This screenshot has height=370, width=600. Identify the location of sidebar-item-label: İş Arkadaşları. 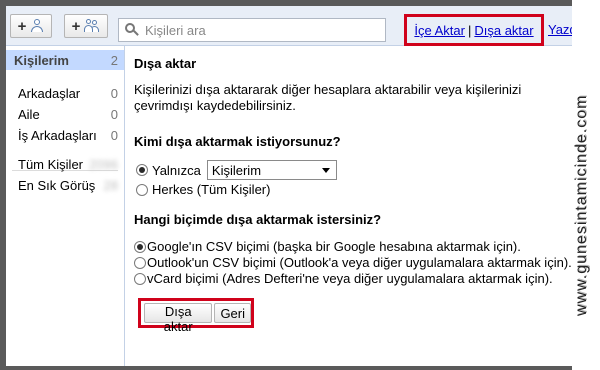
(57, 135).